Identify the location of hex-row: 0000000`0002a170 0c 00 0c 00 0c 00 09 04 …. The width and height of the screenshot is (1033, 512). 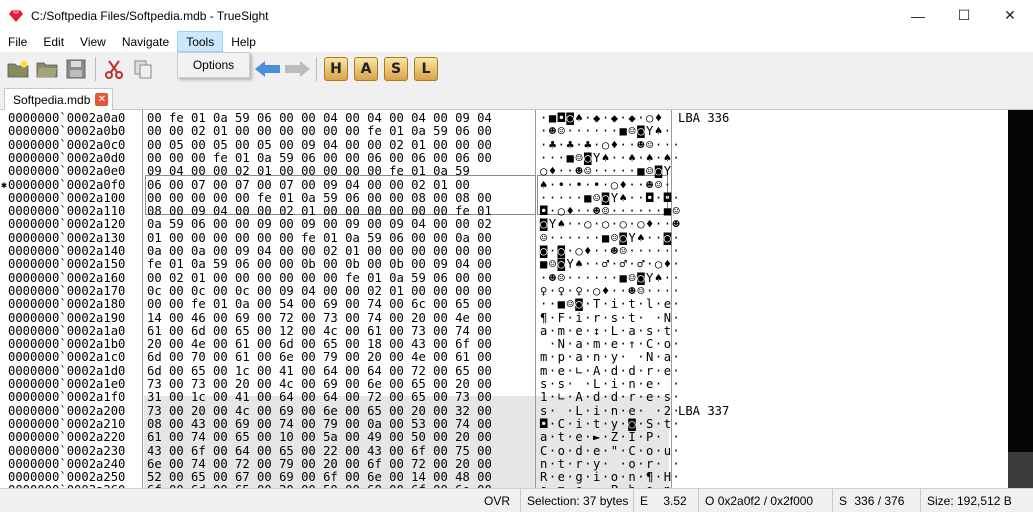
(504, 291).